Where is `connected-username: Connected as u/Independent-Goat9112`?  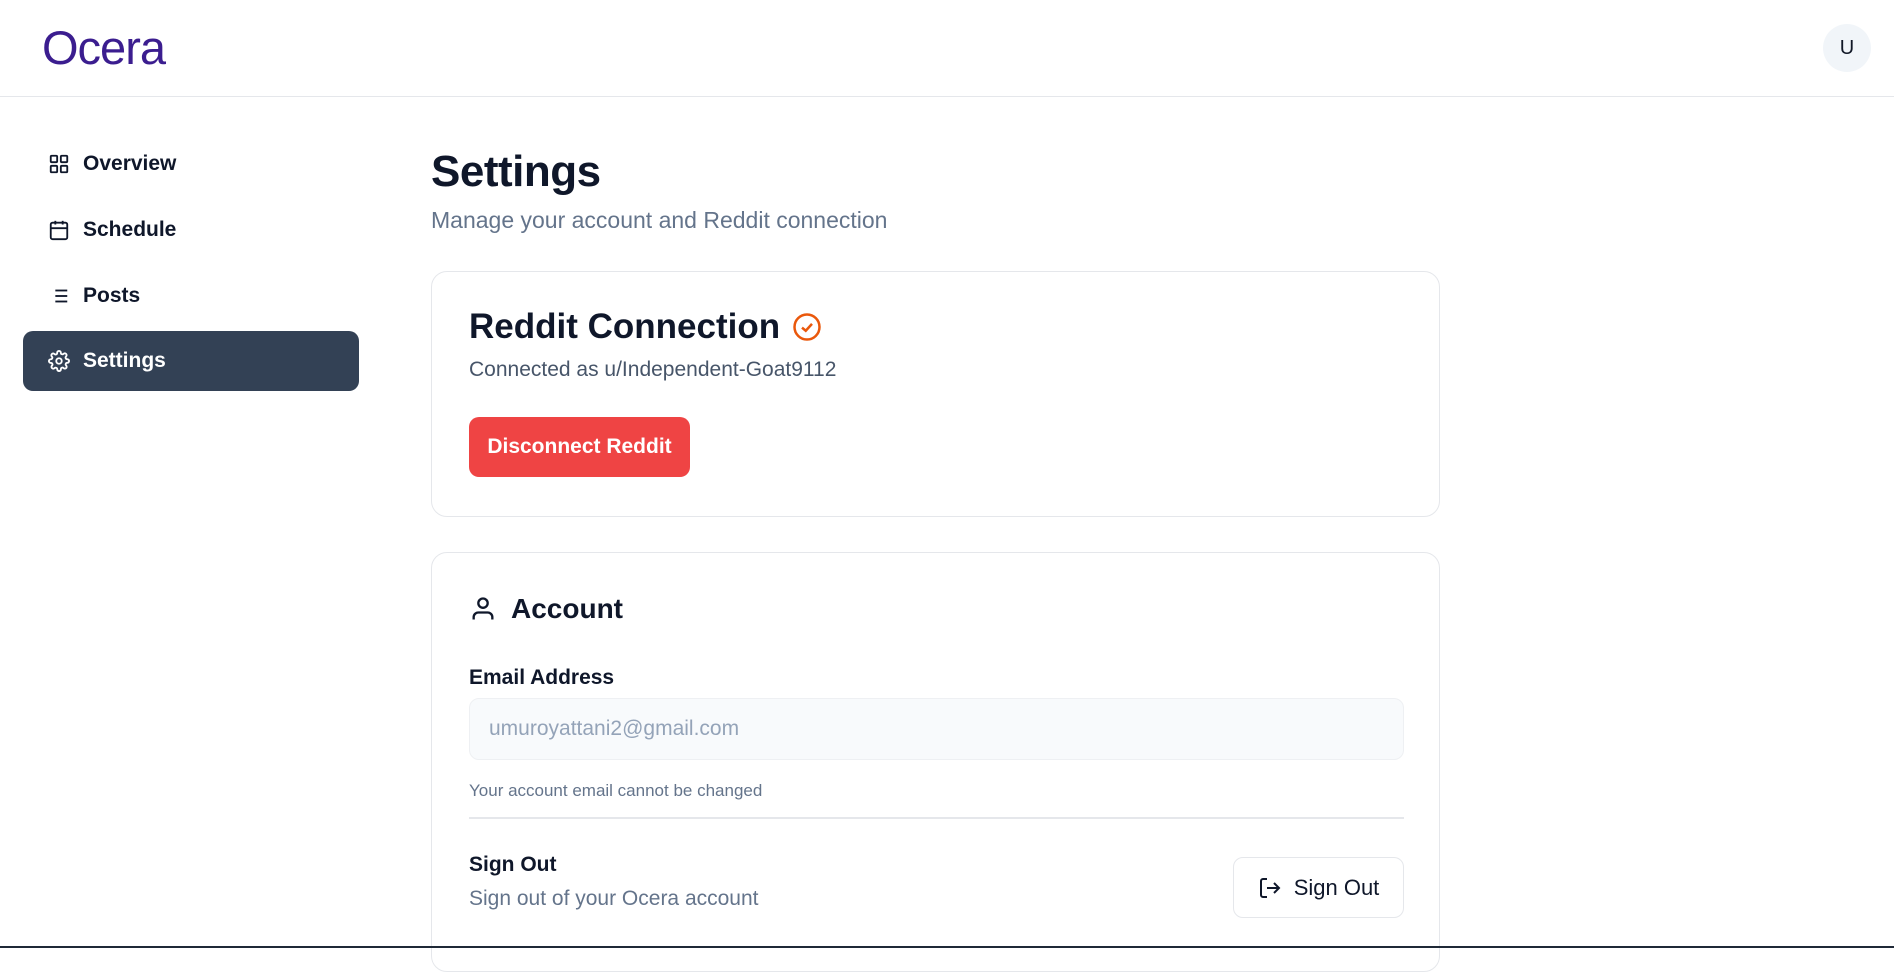 connected-username: Connected as u/Independent-Goat9112 is located at coordinates (653, 369).